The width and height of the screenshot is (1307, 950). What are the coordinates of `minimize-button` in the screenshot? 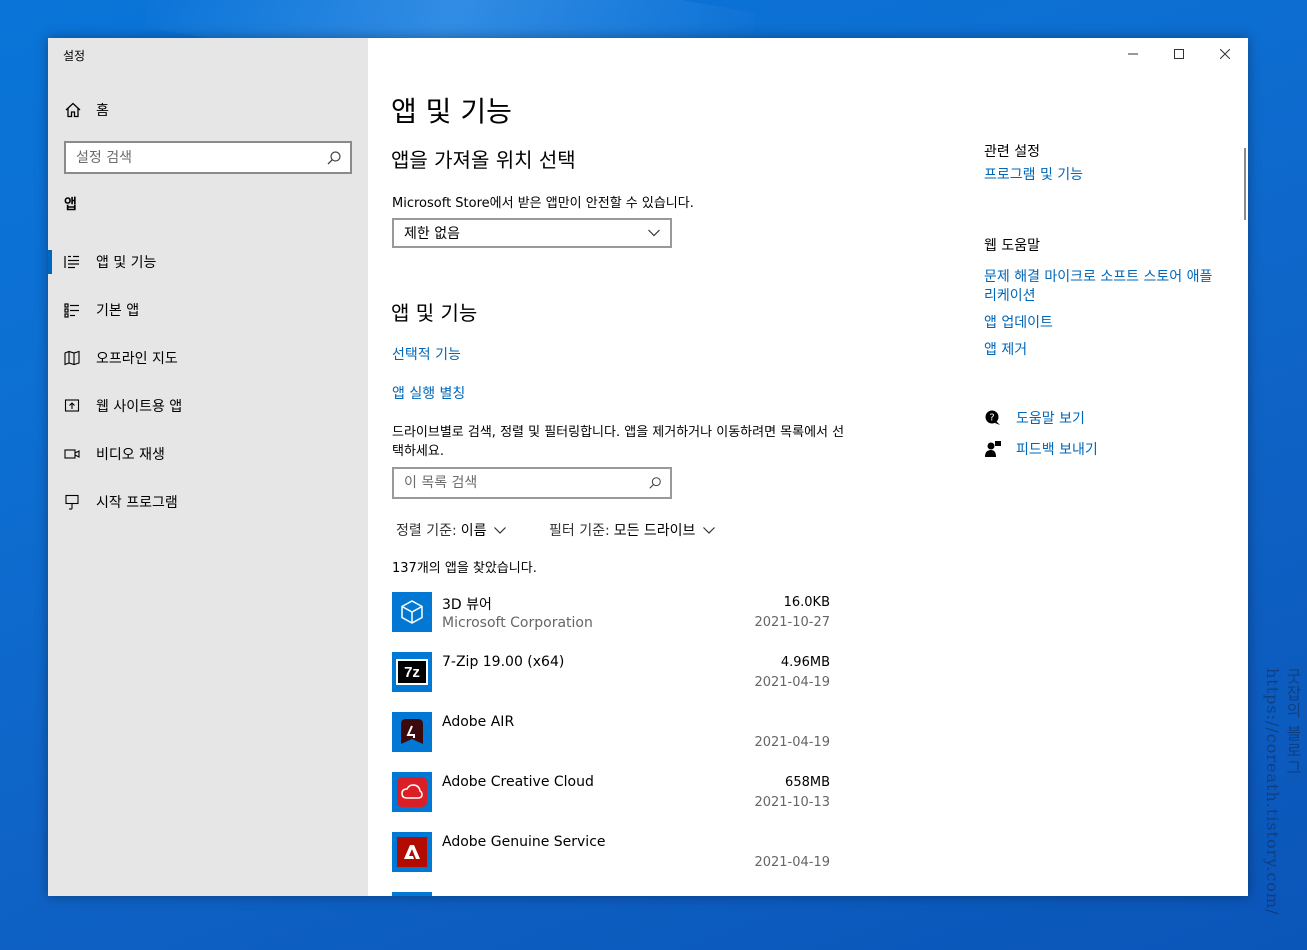 It's located at (1133, 54).